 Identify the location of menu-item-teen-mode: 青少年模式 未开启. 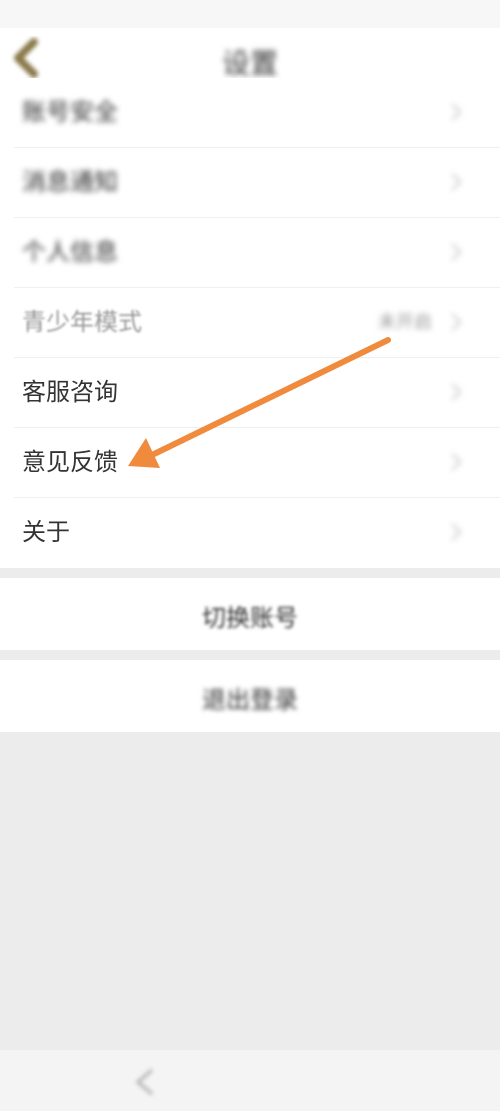
(250, 323).